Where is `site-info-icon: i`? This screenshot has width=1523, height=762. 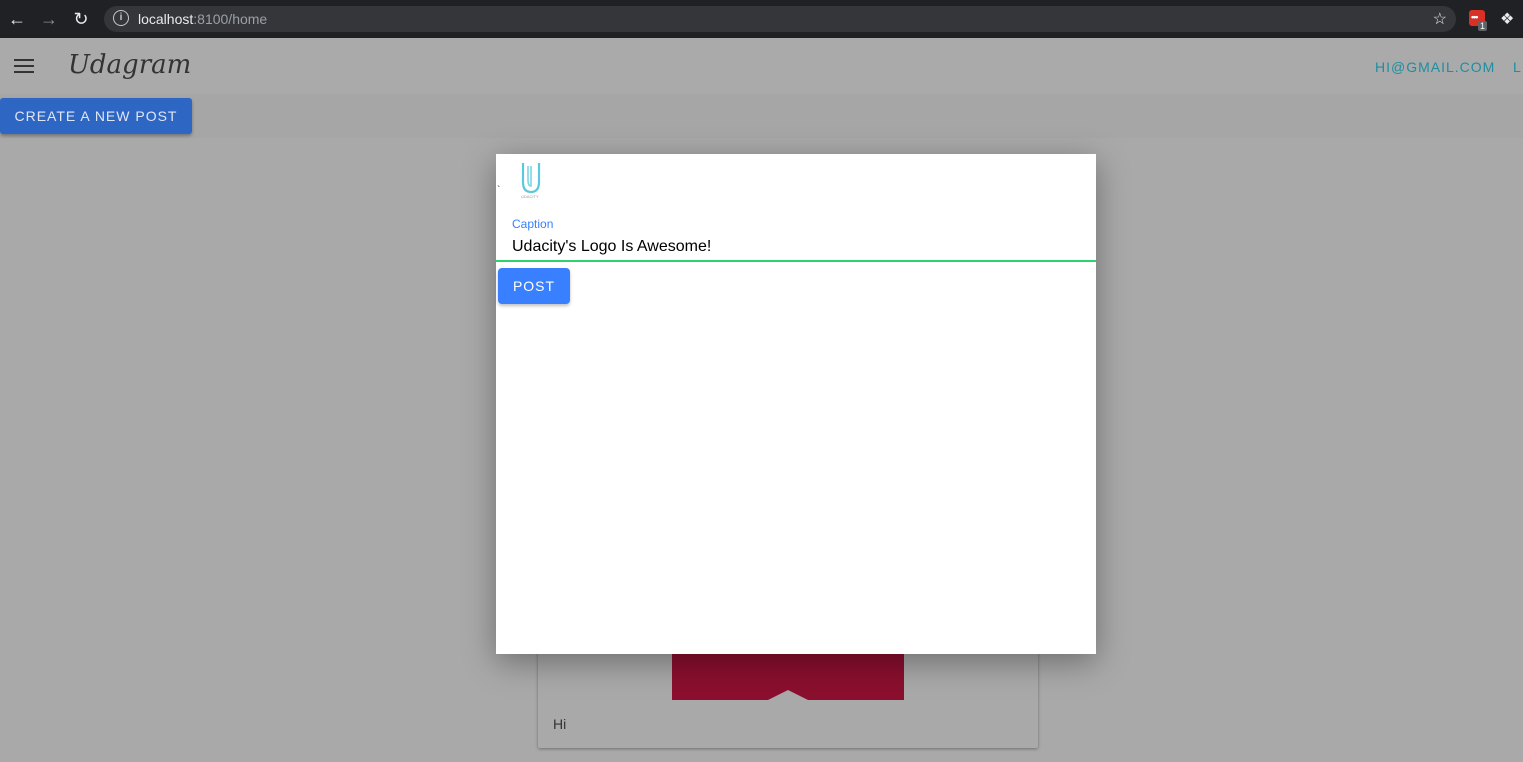
site-info-icon: i is located at coordinates (121, 18).